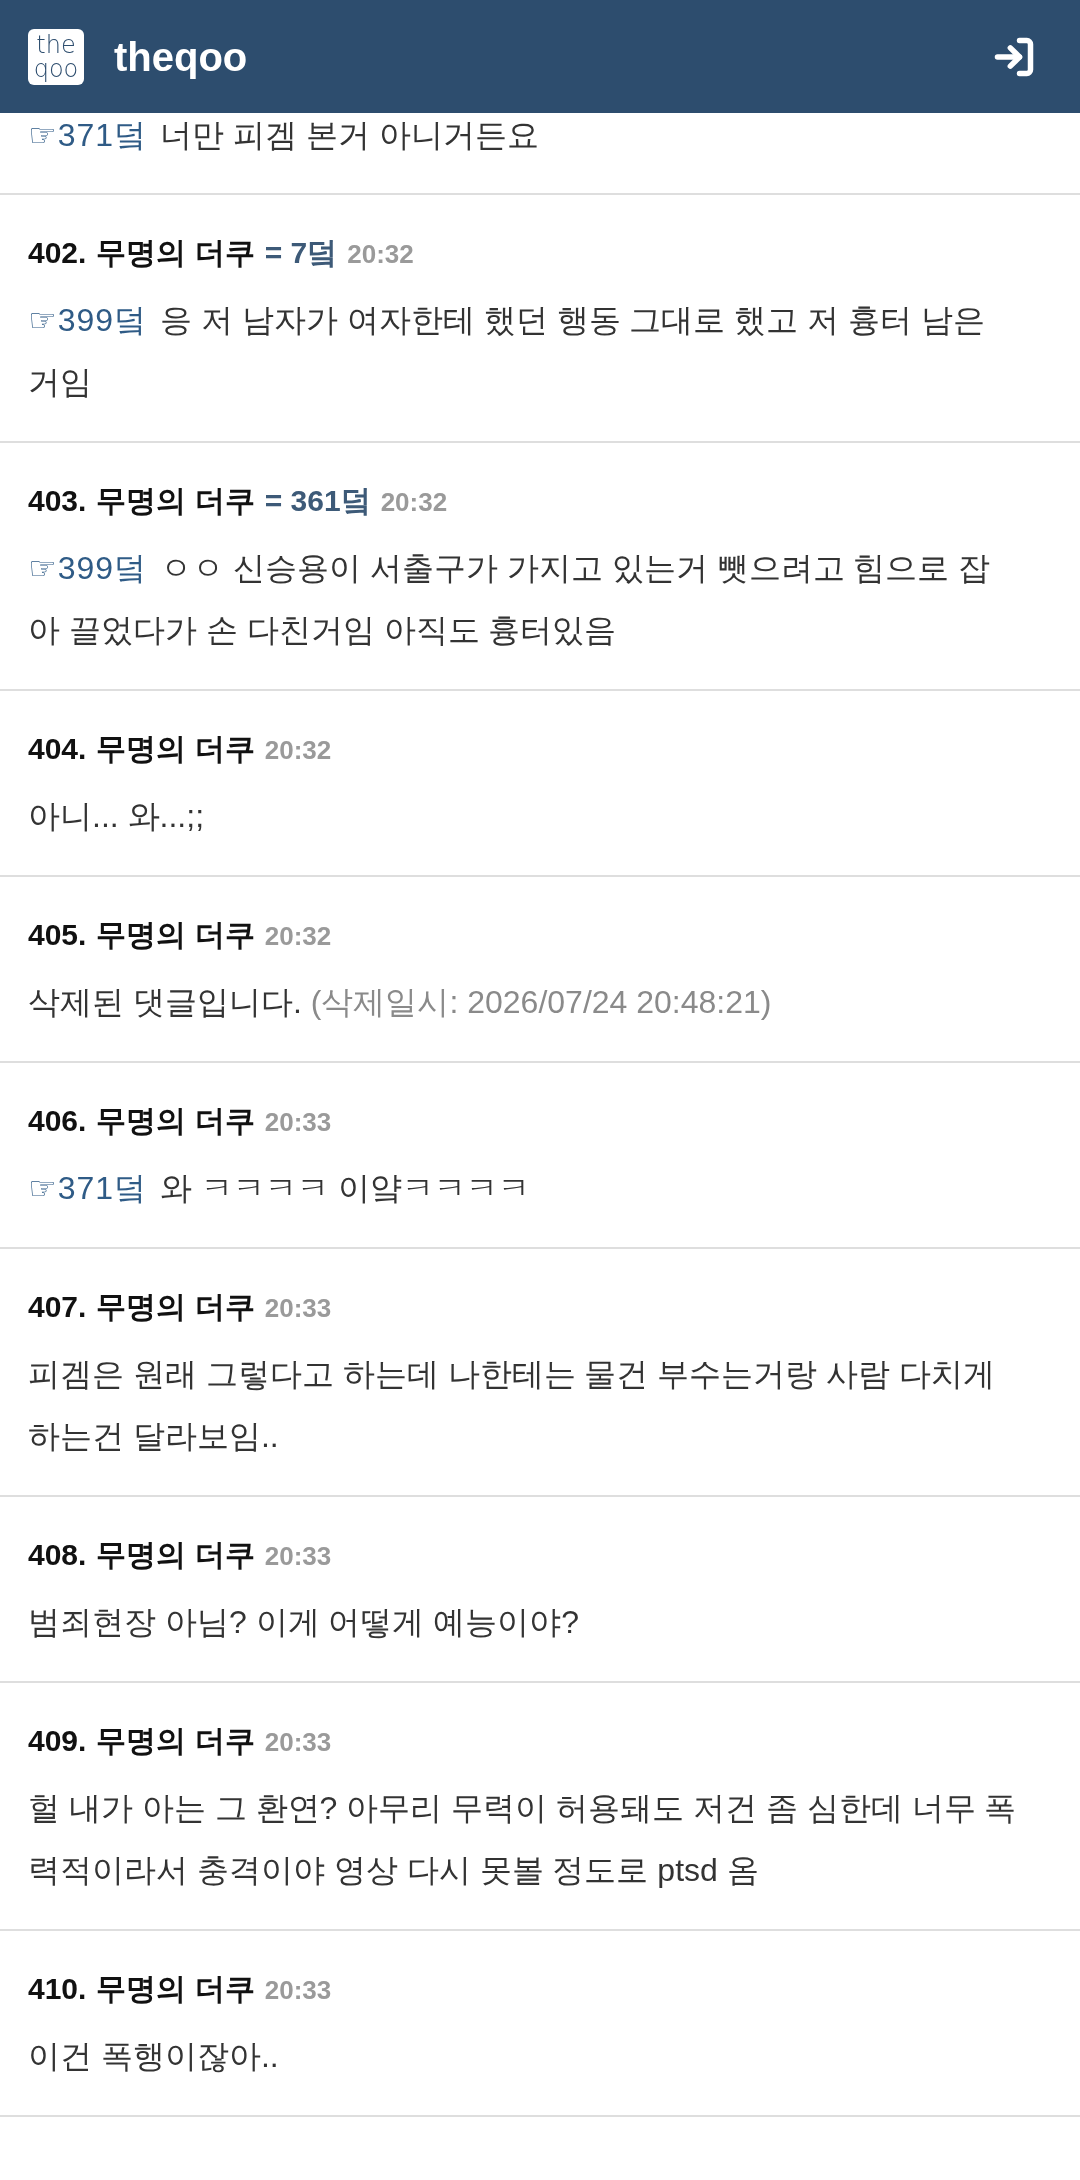 This screenshot has width=1080, height=2180. I want to click on comment-number: 402., so click(57, 253).